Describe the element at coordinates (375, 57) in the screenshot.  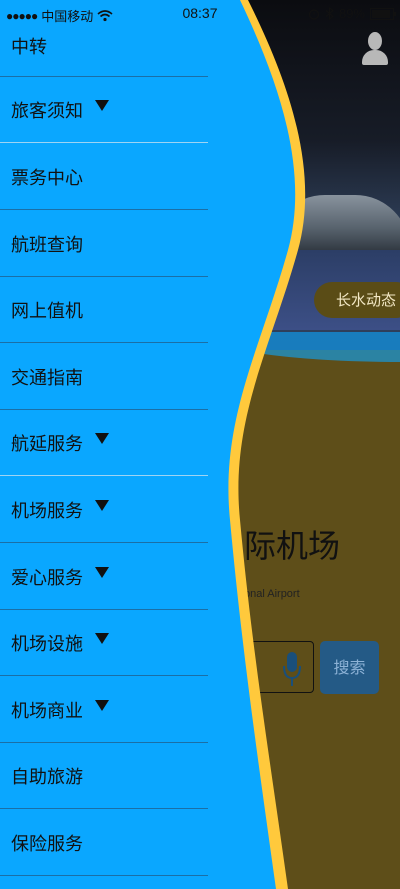
I see `avatar-body` at that location.